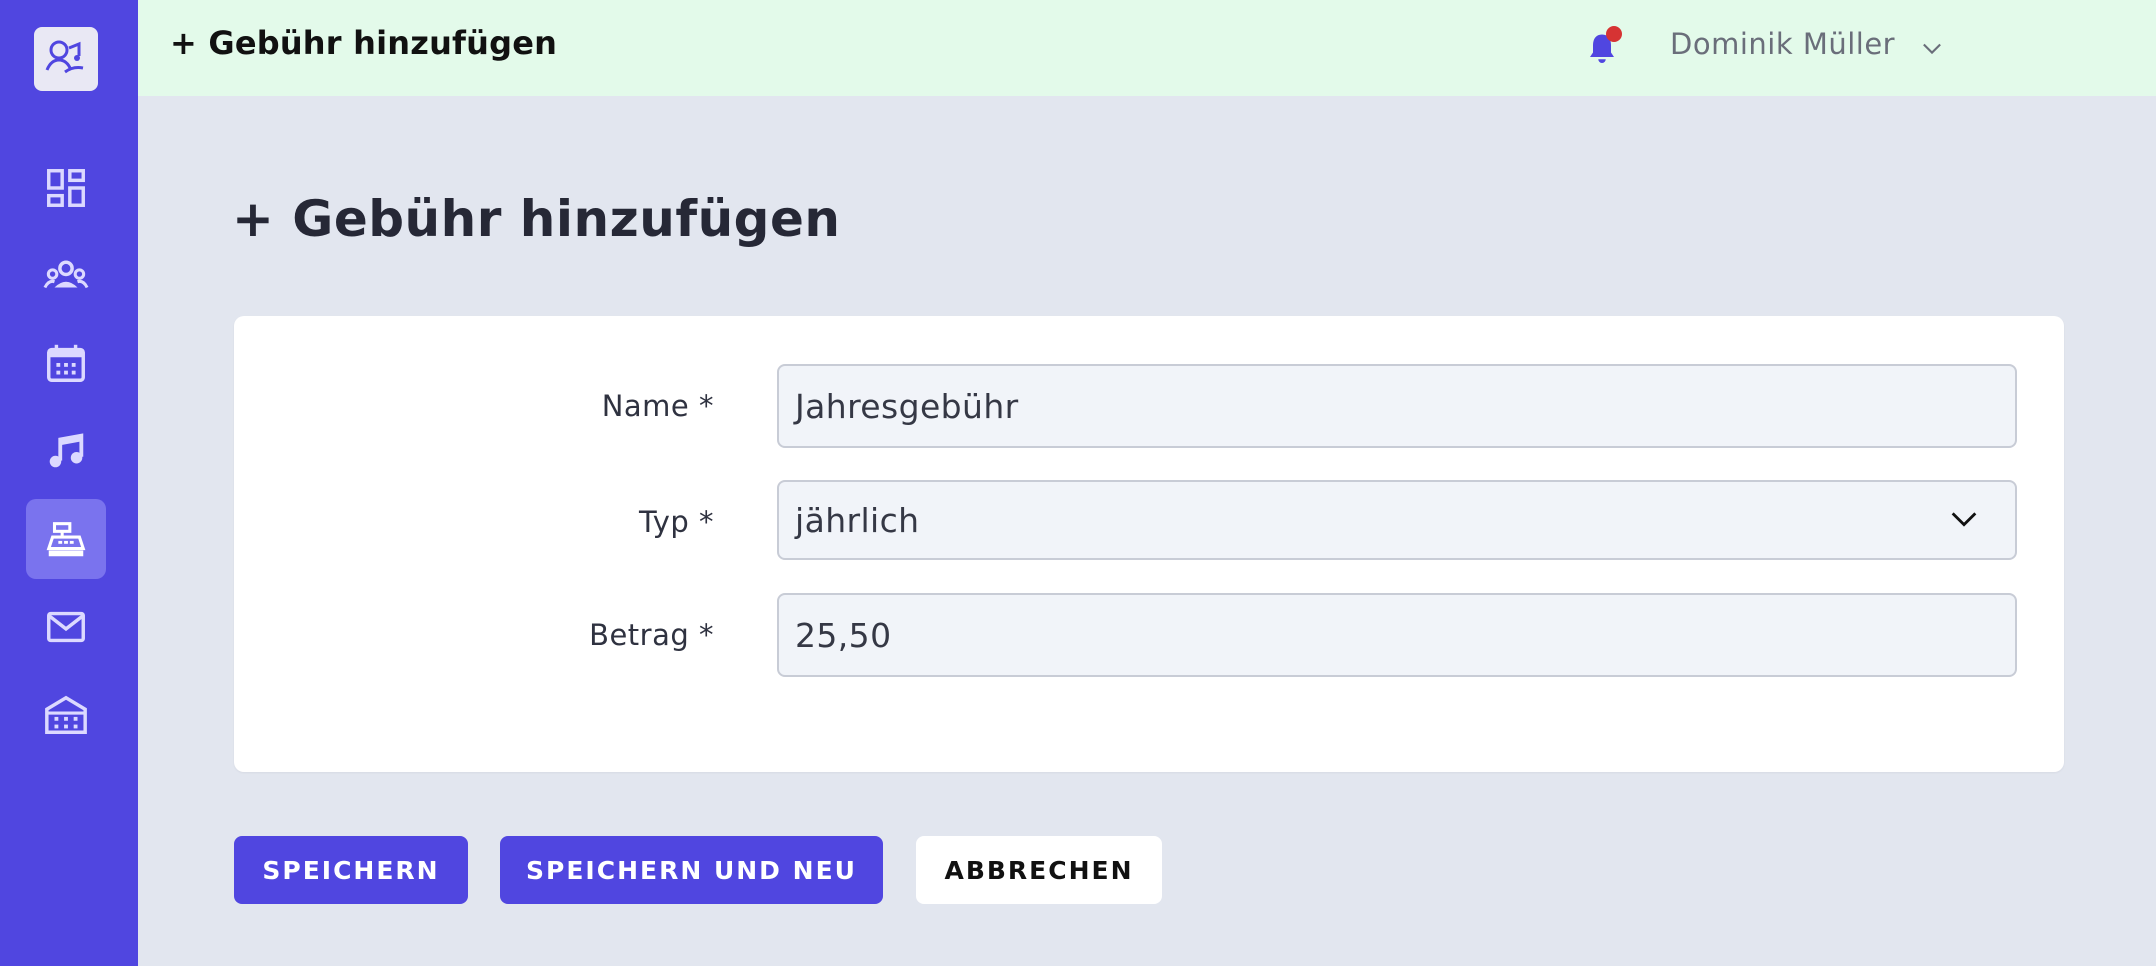 The width and height of the screenshot is (2156, 966). I want to click on notification-badge, so click(1614, 34).